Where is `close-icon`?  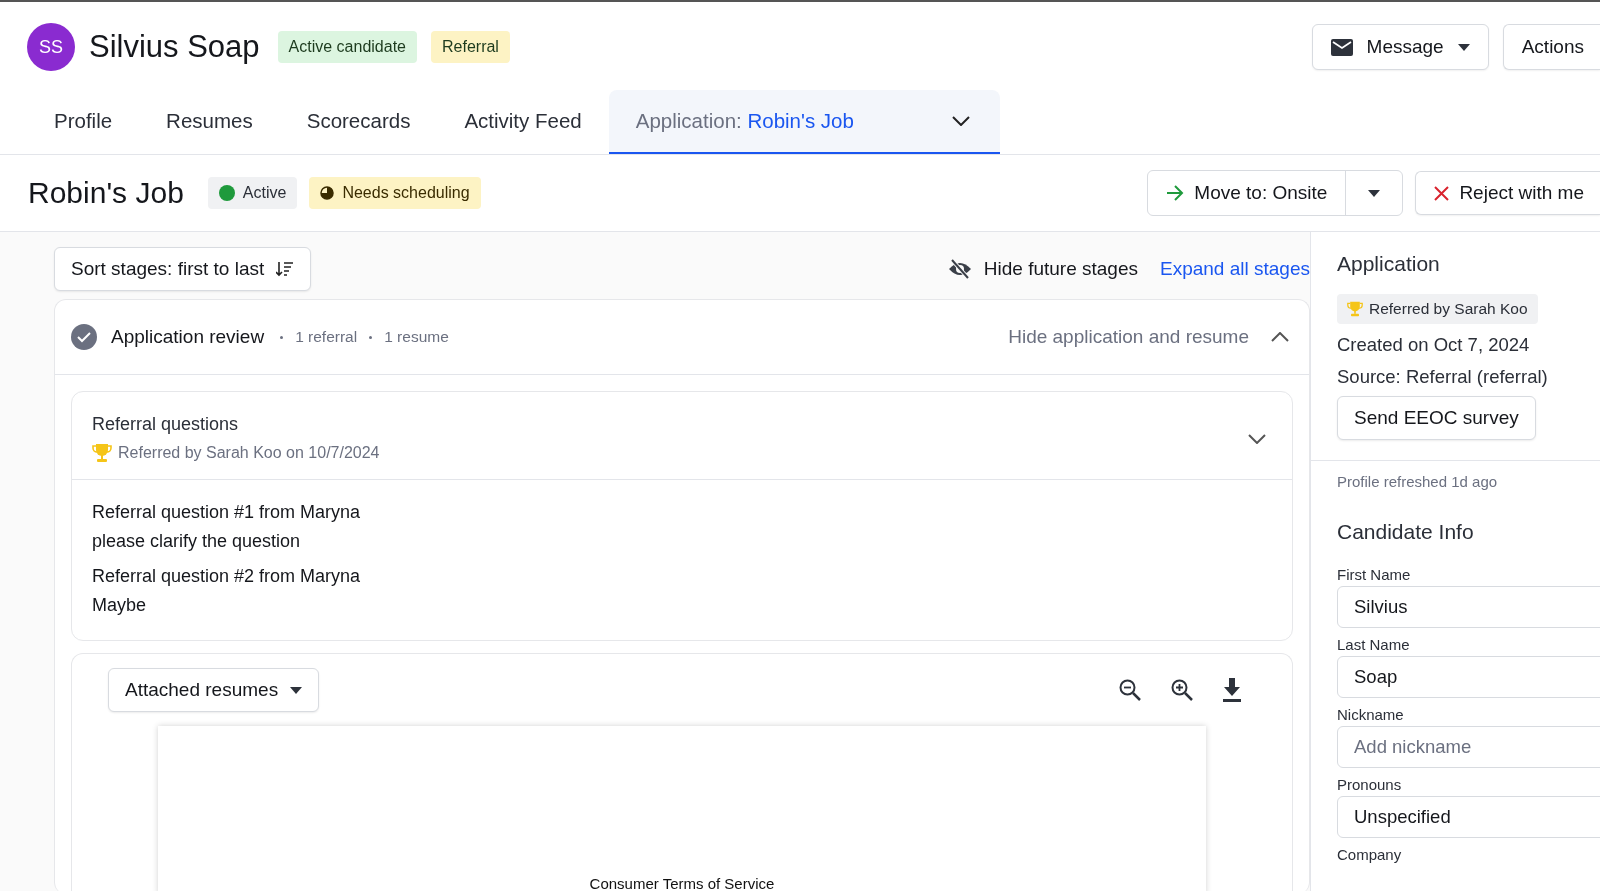 close-icon is located at coordinates (1442, 193).